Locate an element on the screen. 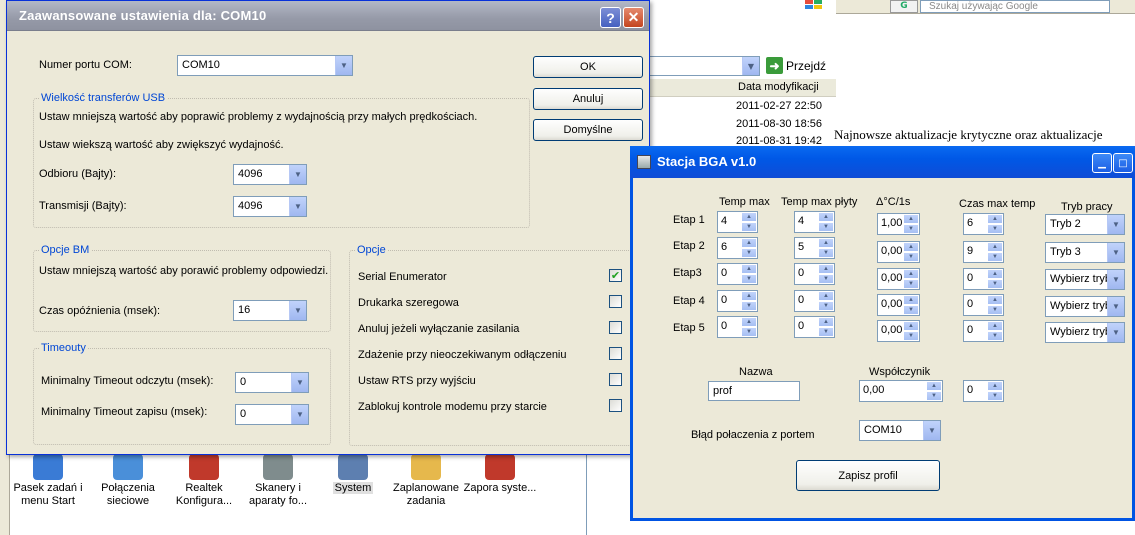 This screenshot has width=1135, height=535. rx-size-select: 4096 ▼ is located at coordinates (270, 174).